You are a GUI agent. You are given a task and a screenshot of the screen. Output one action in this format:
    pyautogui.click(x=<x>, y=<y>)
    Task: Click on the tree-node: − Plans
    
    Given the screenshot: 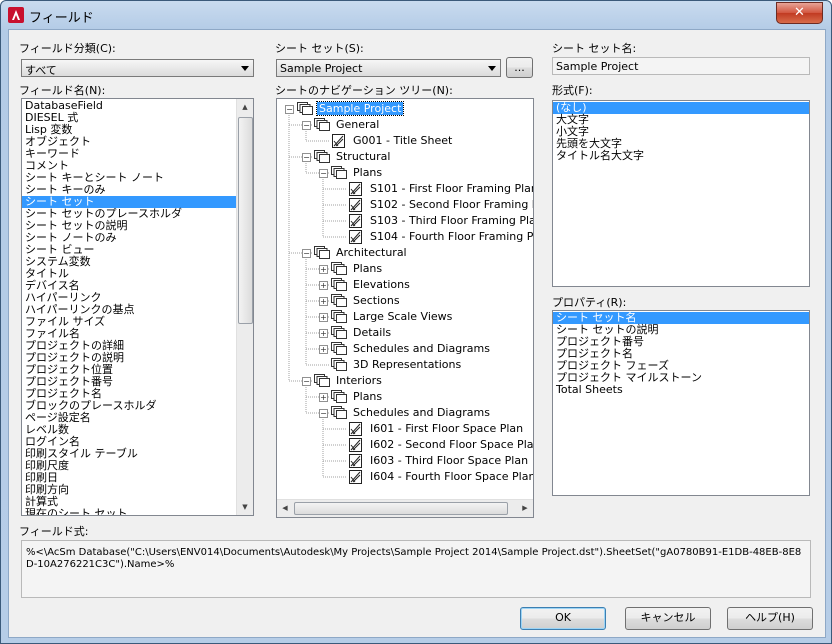 What is the action you would take?
    pyautogui.click(x=405, y=173)
    